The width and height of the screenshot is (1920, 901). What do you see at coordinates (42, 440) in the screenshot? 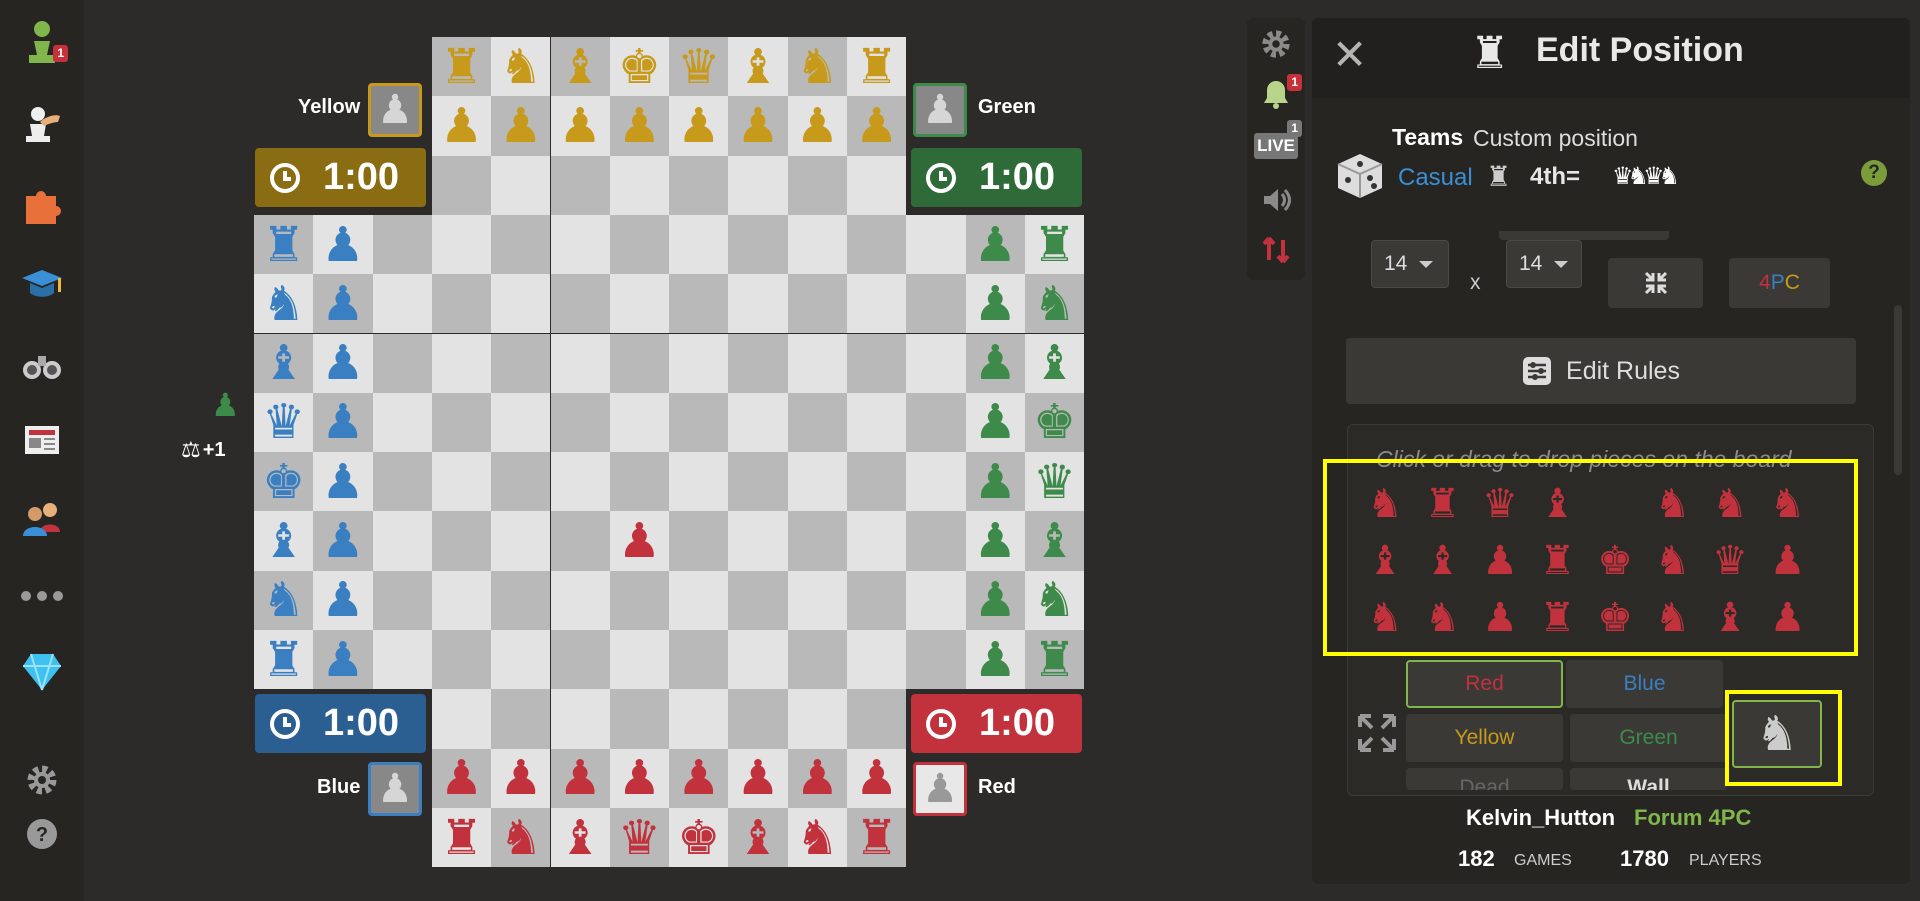
I see `nav-news` at bounding box center [42, 440].